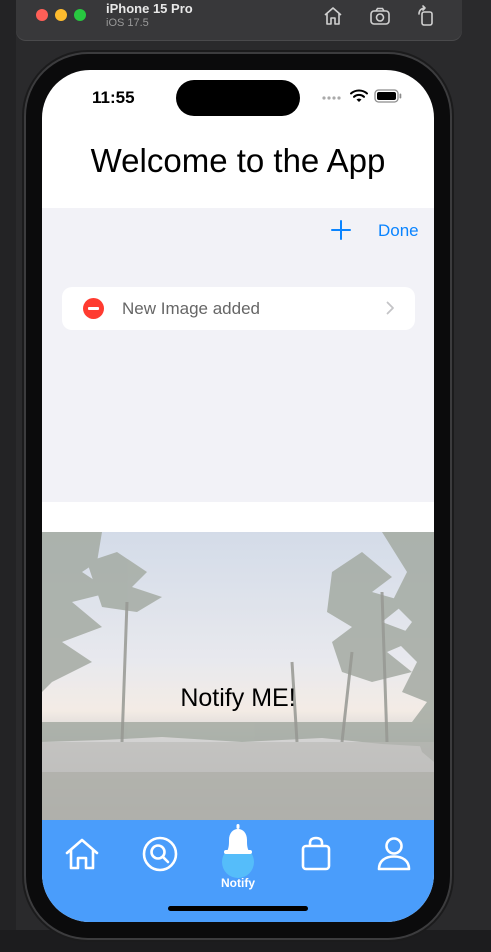  Describe the element at coordinates (42, 15) in the screenshot. I see `close-window-button` at that location.